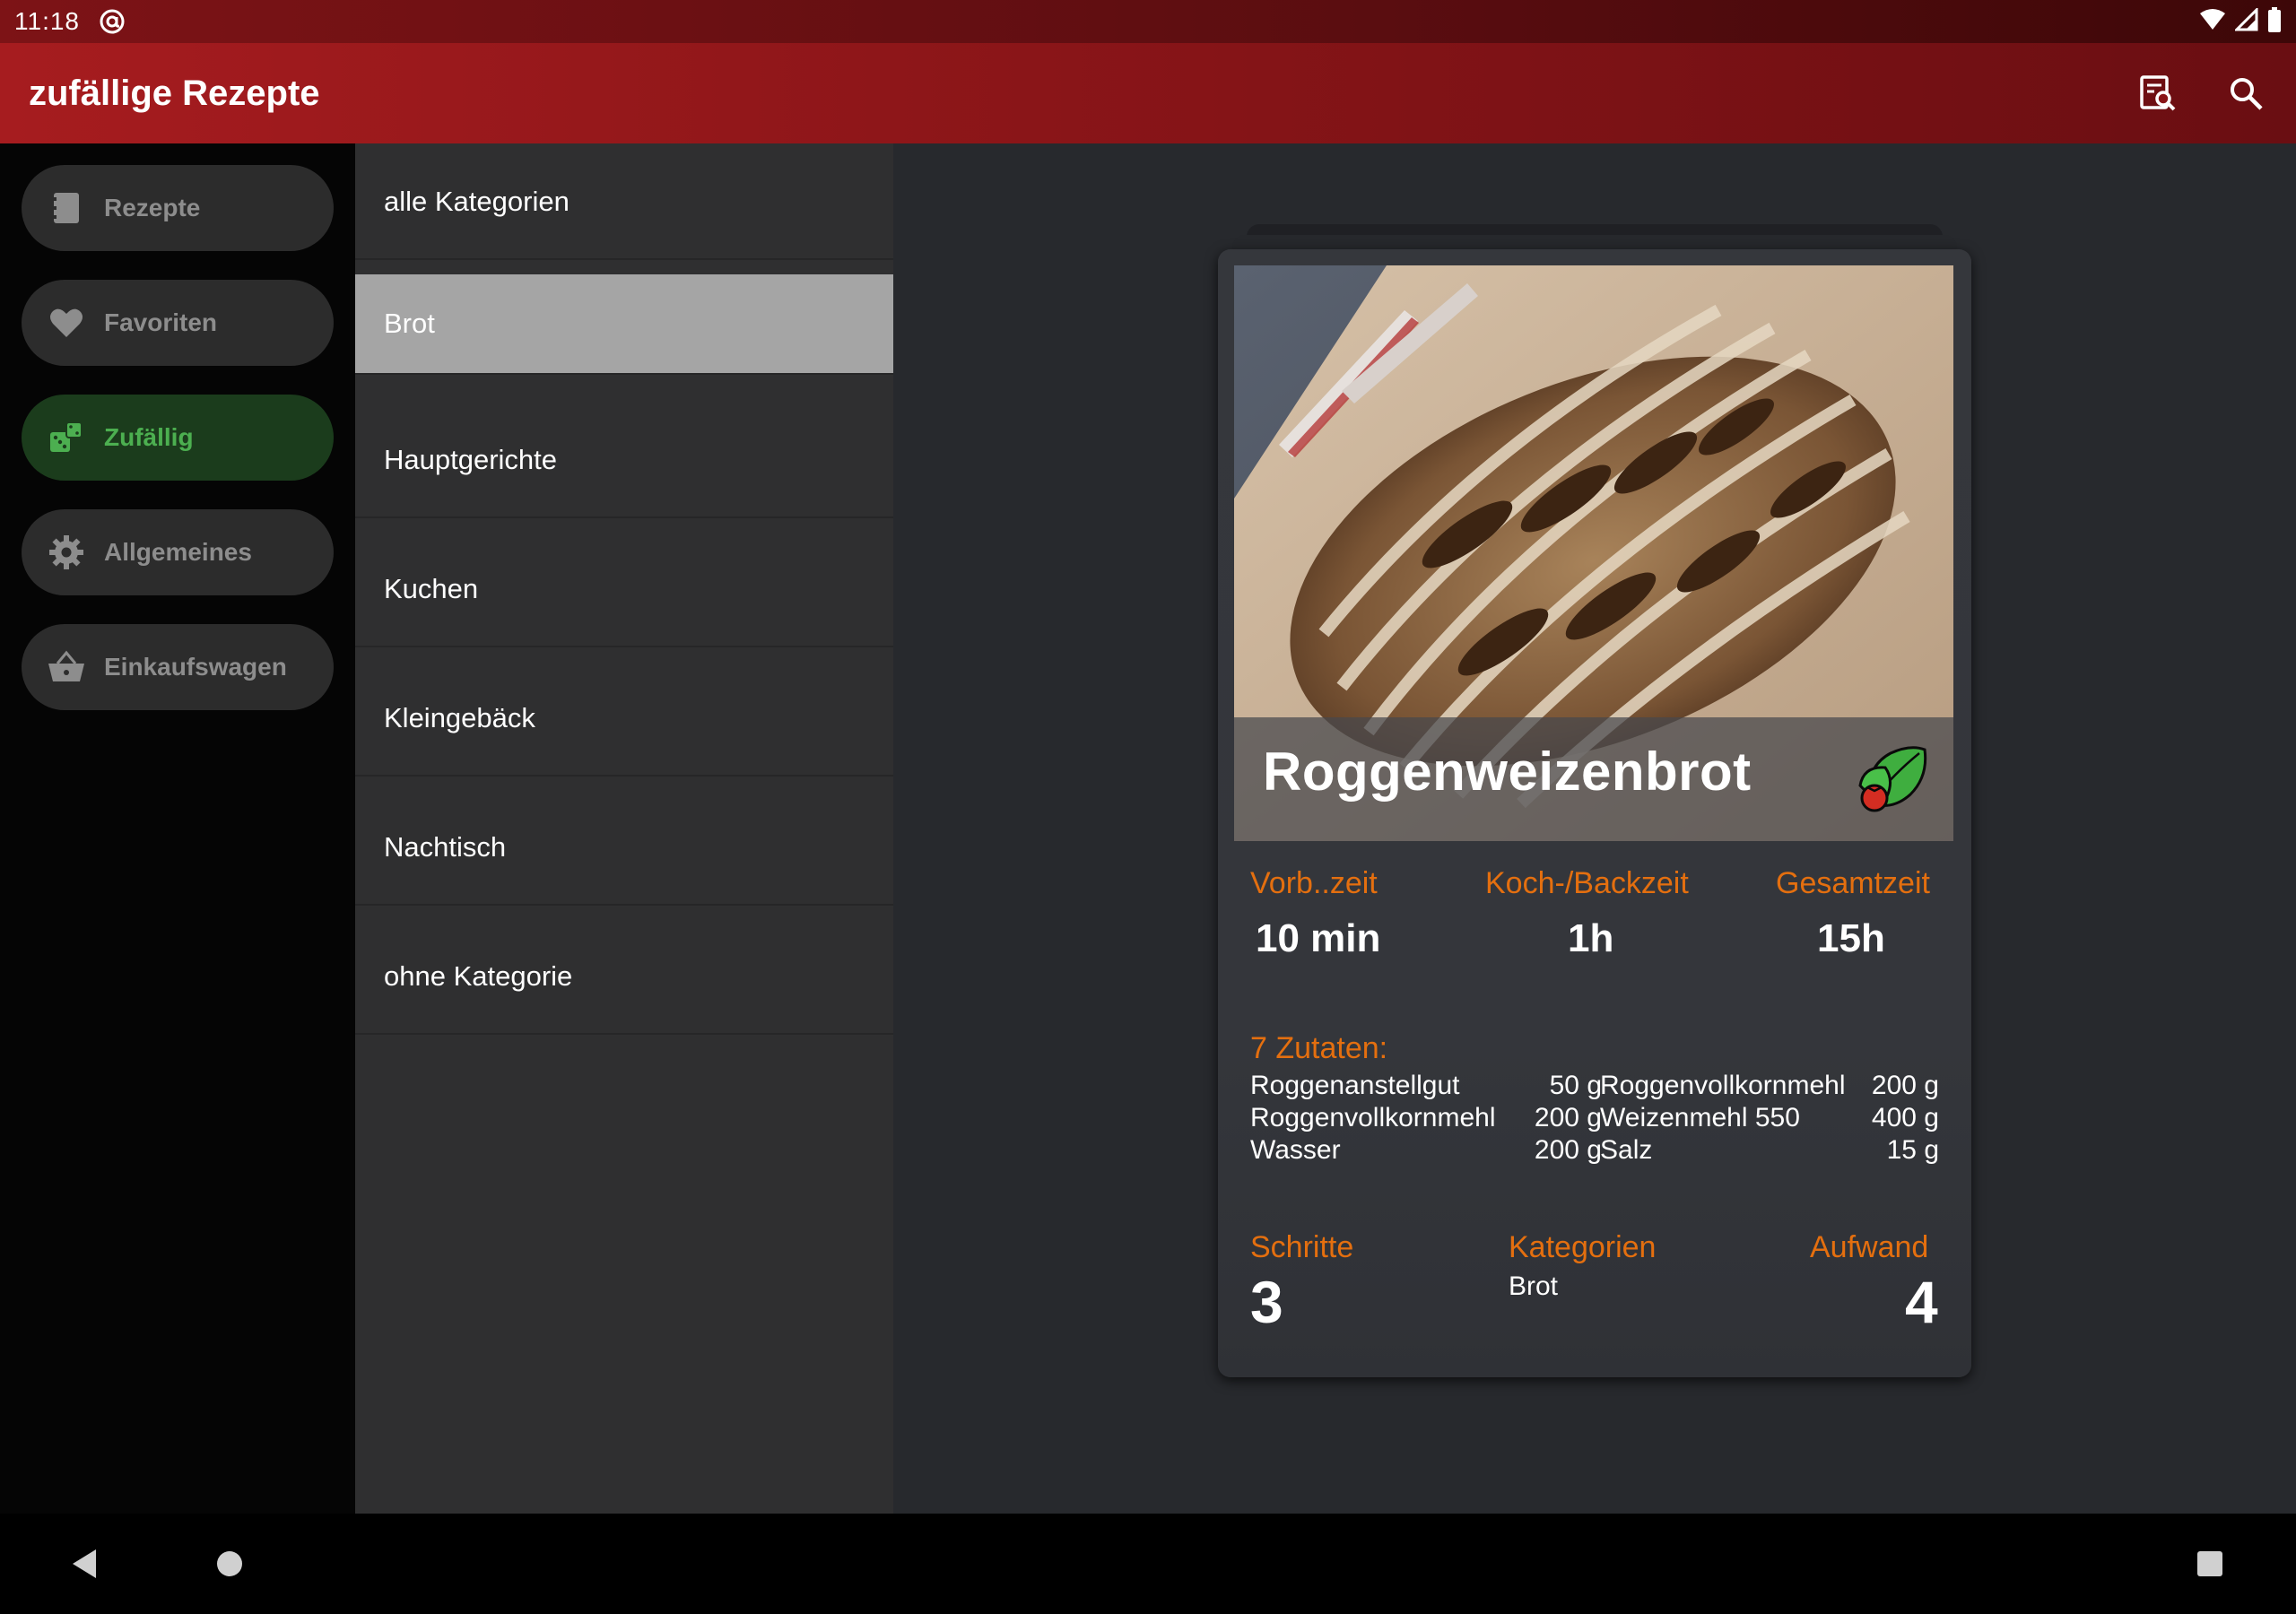  I want to click on back-icon, so click(84, 1564).